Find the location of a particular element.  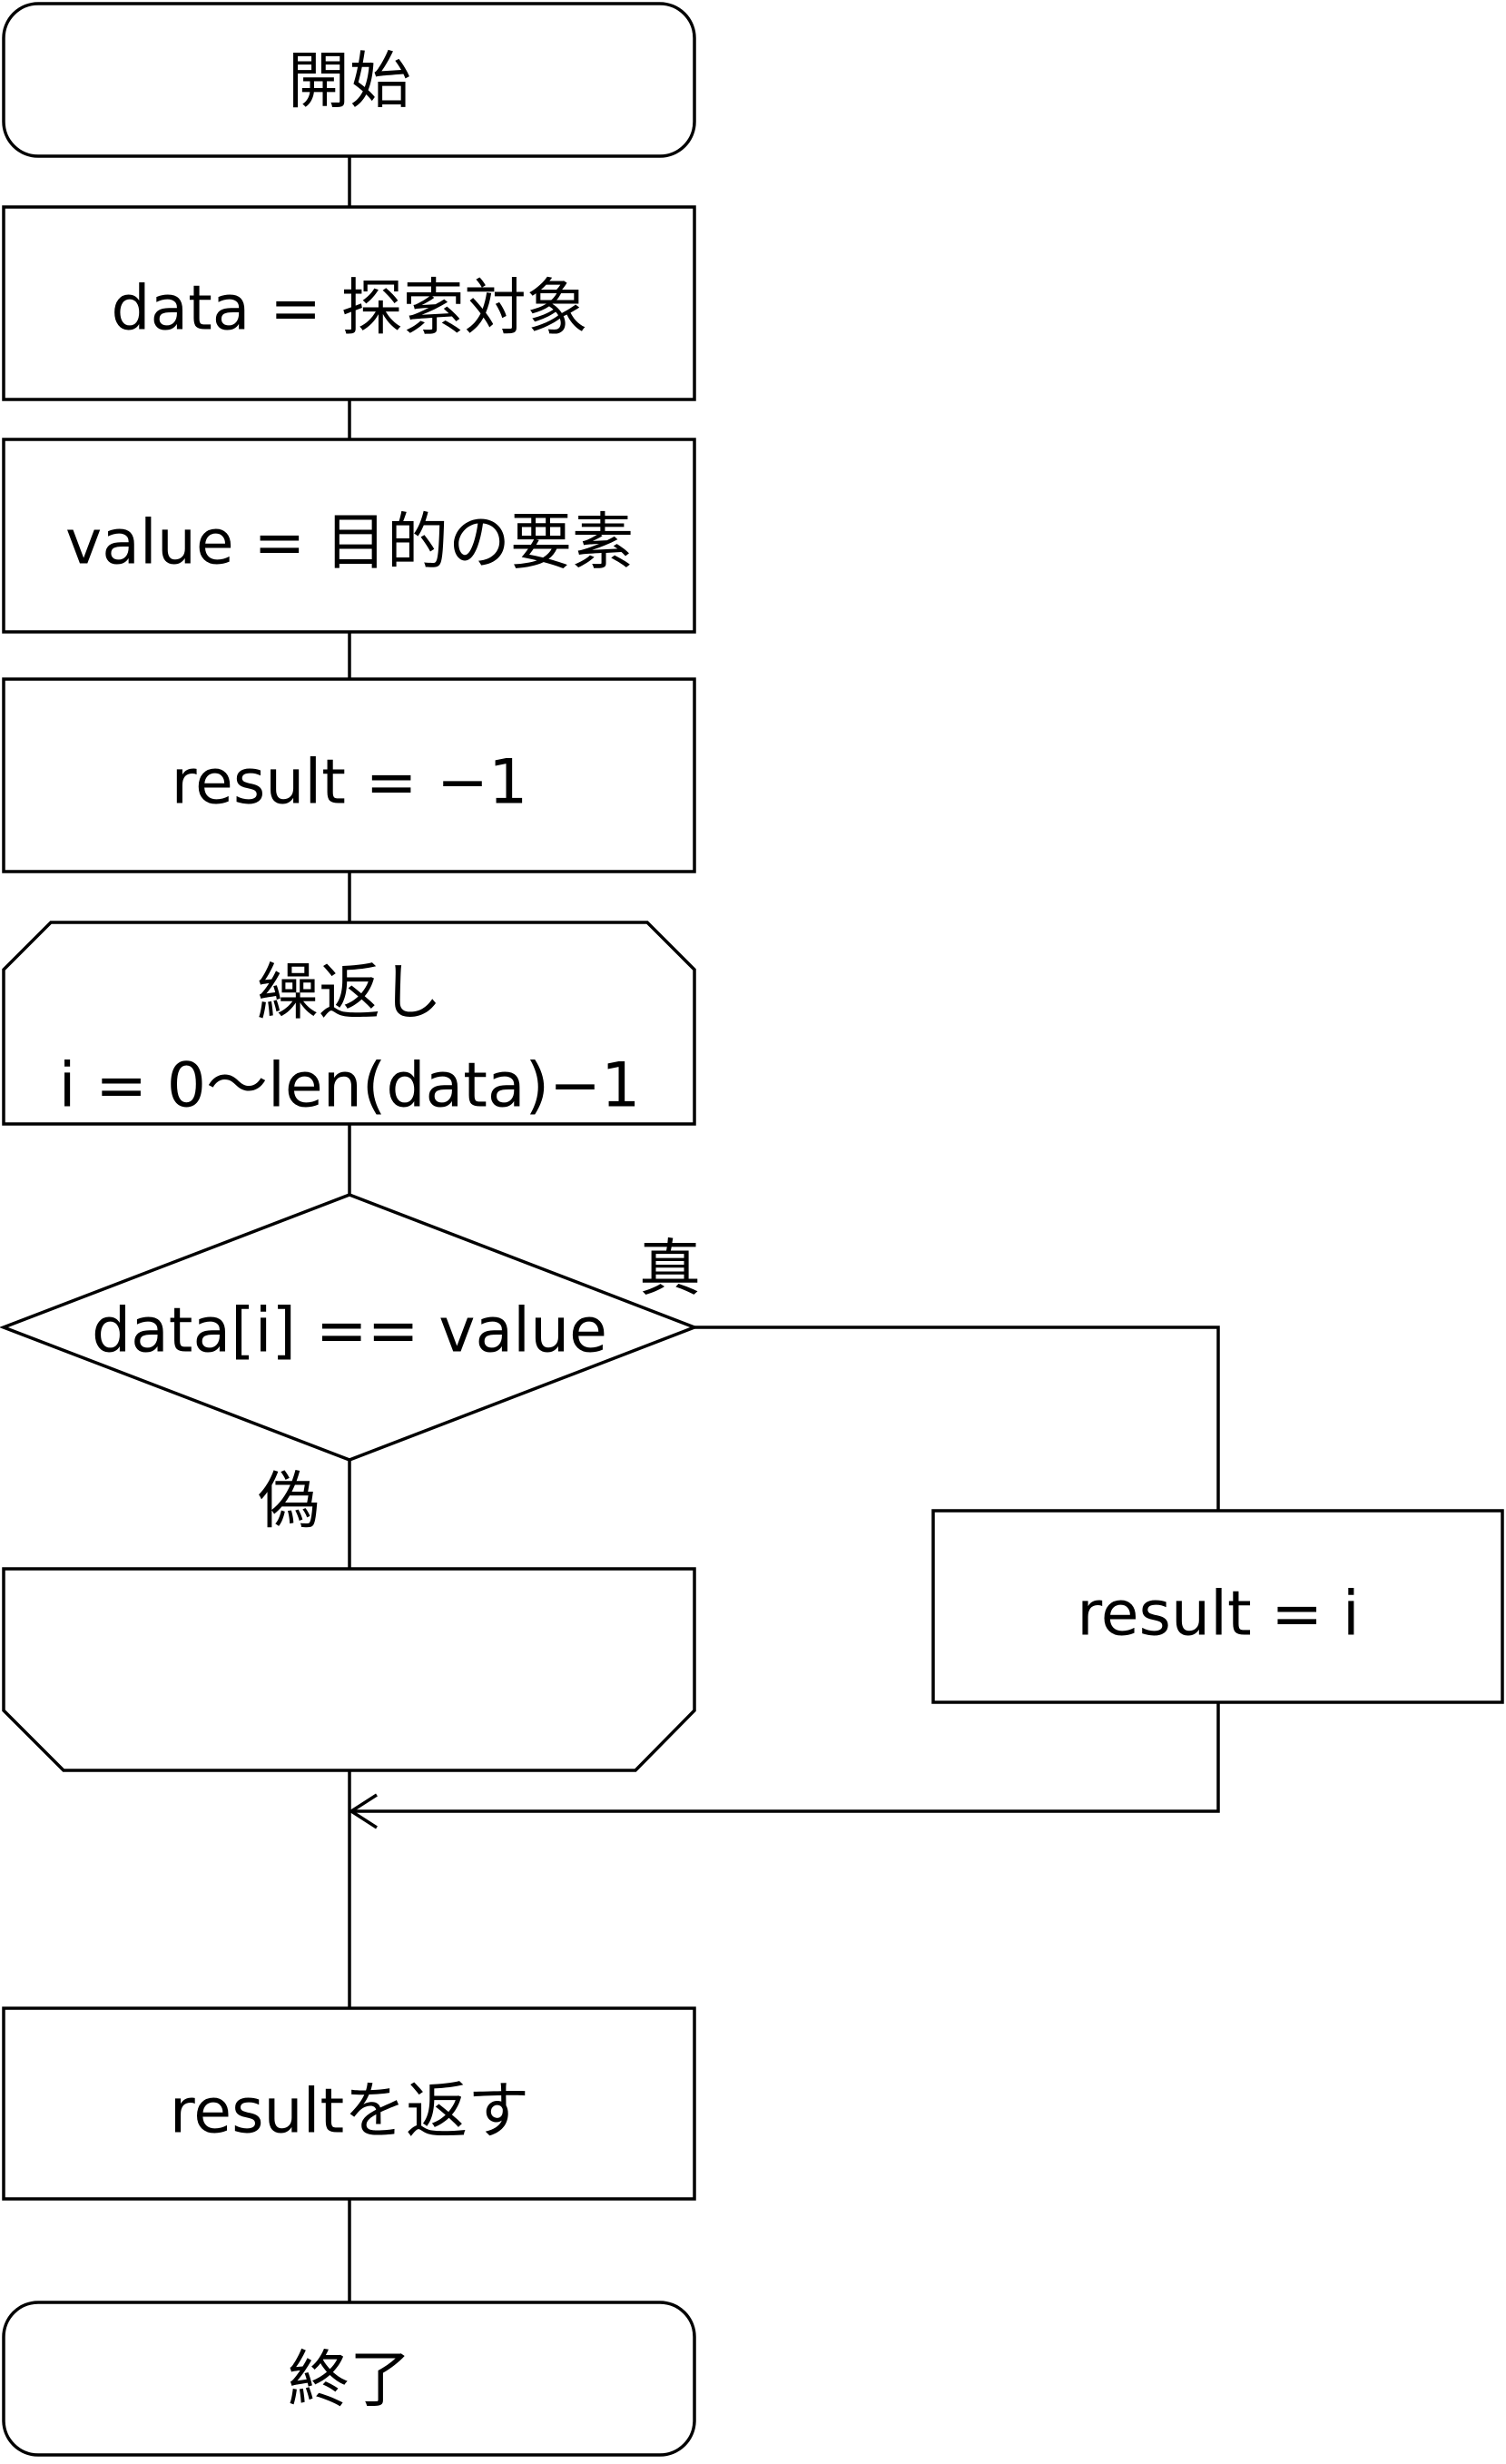

set-result-label: result = i is located at coordinates (1218, 1615).